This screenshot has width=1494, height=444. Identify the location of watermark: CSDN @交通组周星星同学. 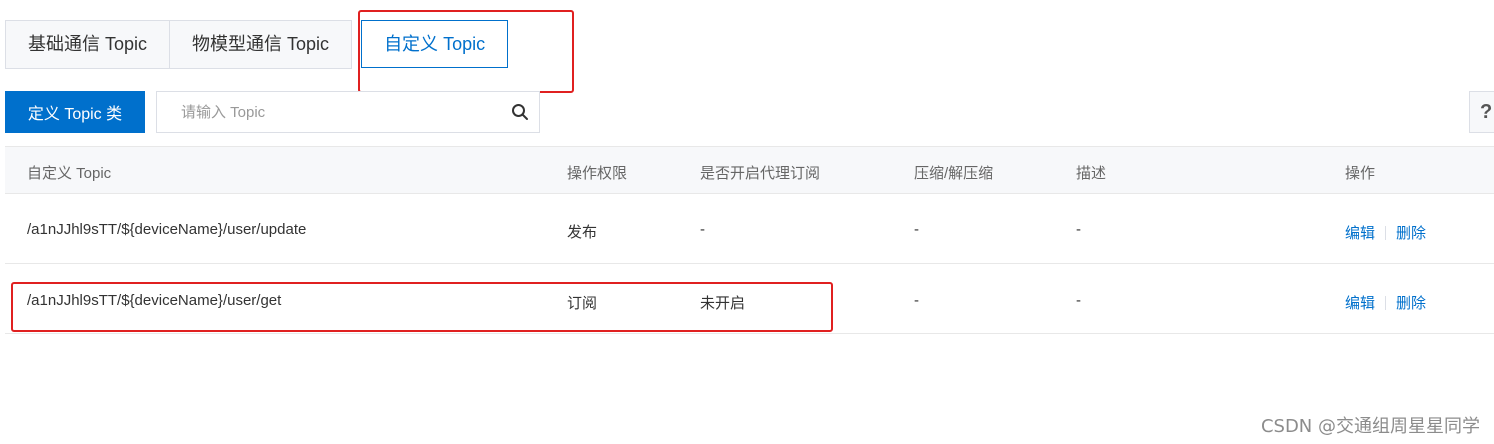
(1370, 426).